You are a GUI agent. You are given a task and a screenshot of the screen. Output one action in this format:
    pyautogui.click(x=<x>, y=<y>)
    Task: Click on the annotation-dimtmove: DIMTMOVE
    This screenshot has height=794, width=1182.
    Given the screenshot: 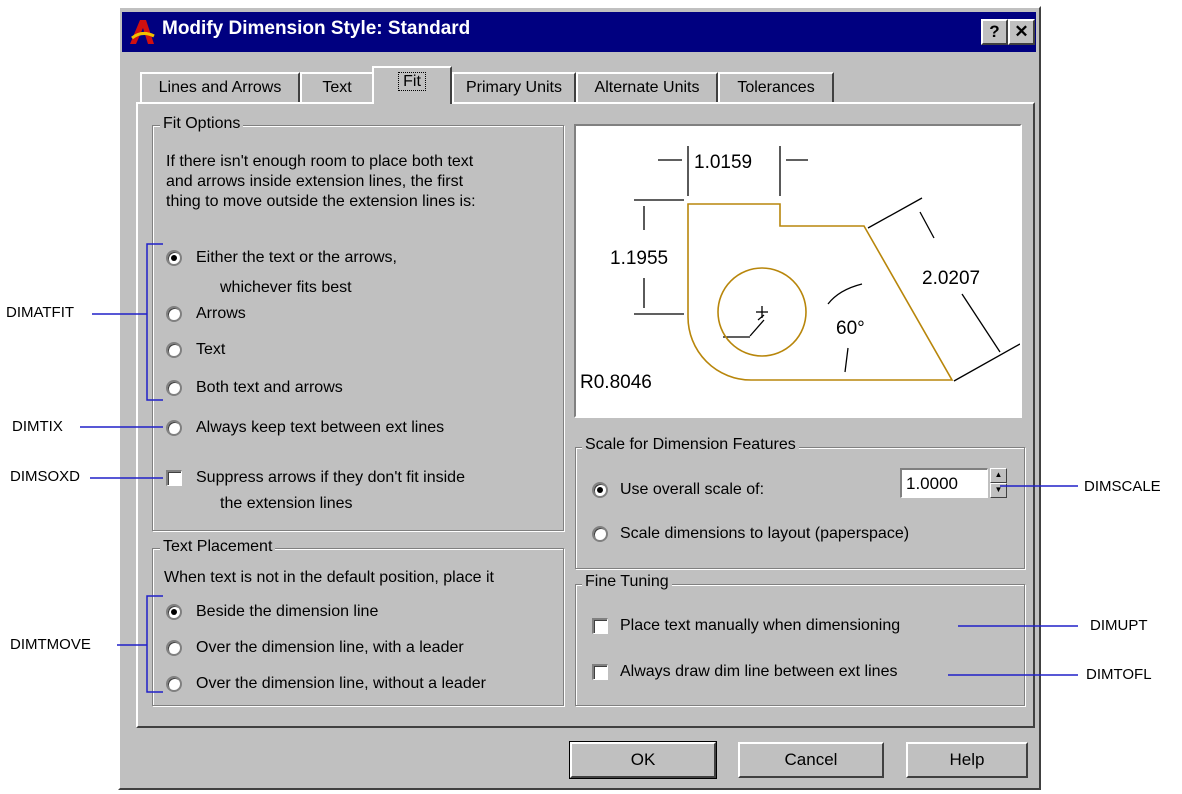 What is the action you would take?
    pyautogui.click(x=50, y=644)
    